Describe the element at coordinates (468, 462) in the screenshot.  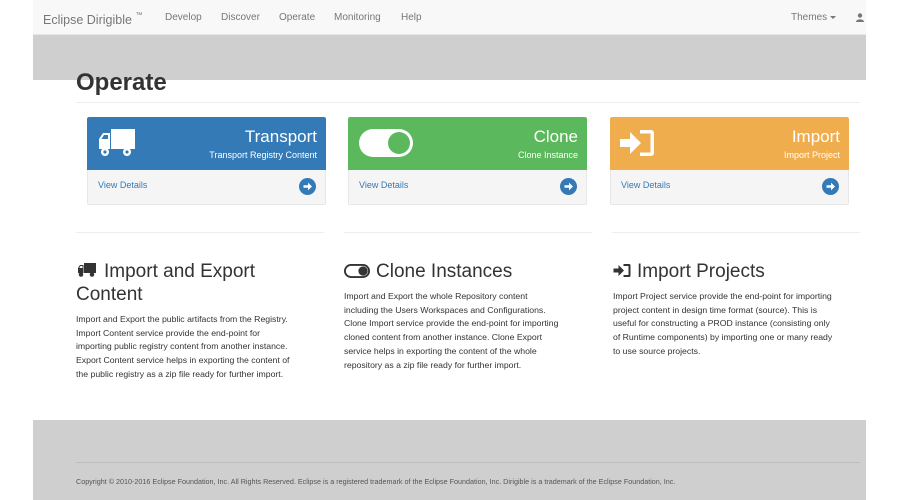
I see `footer-divider` at that location.